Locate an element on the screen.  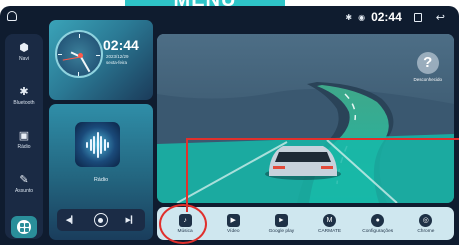
play-icon is located at coordinates (100, 220).